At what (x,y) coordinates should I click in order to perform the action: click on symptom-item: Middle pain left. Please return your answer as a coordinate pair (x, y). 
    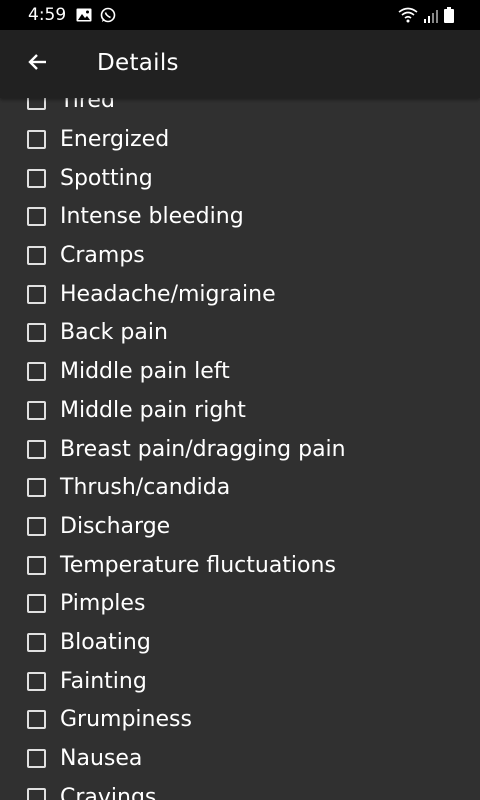
    Looking at the image, I should click on (240, 374).